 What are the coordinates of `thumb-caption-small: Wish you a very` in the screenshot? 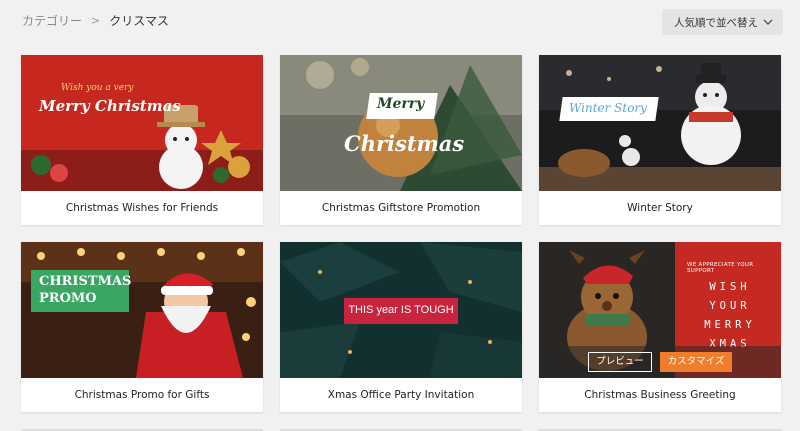 It's located at (97, 88).